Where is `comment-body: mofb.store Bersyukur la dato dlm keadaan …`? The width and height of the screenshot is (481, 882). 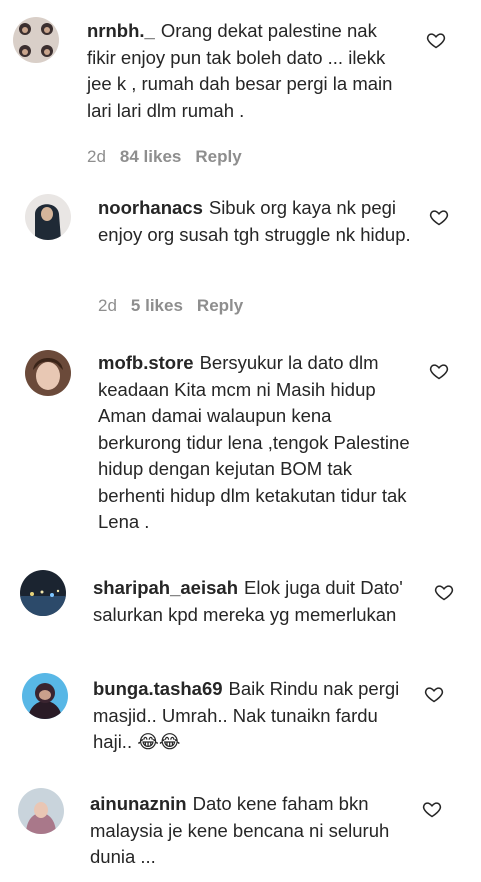
comment-body: mofb.store Bersyukur la dato dlm keadaan … is located at coordinates (258, 443).